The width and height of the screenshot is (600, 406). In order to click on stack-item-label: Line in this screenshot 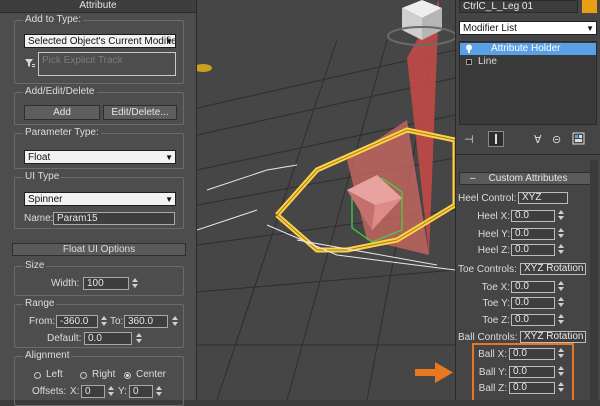, I will do `click(487, 61)`.